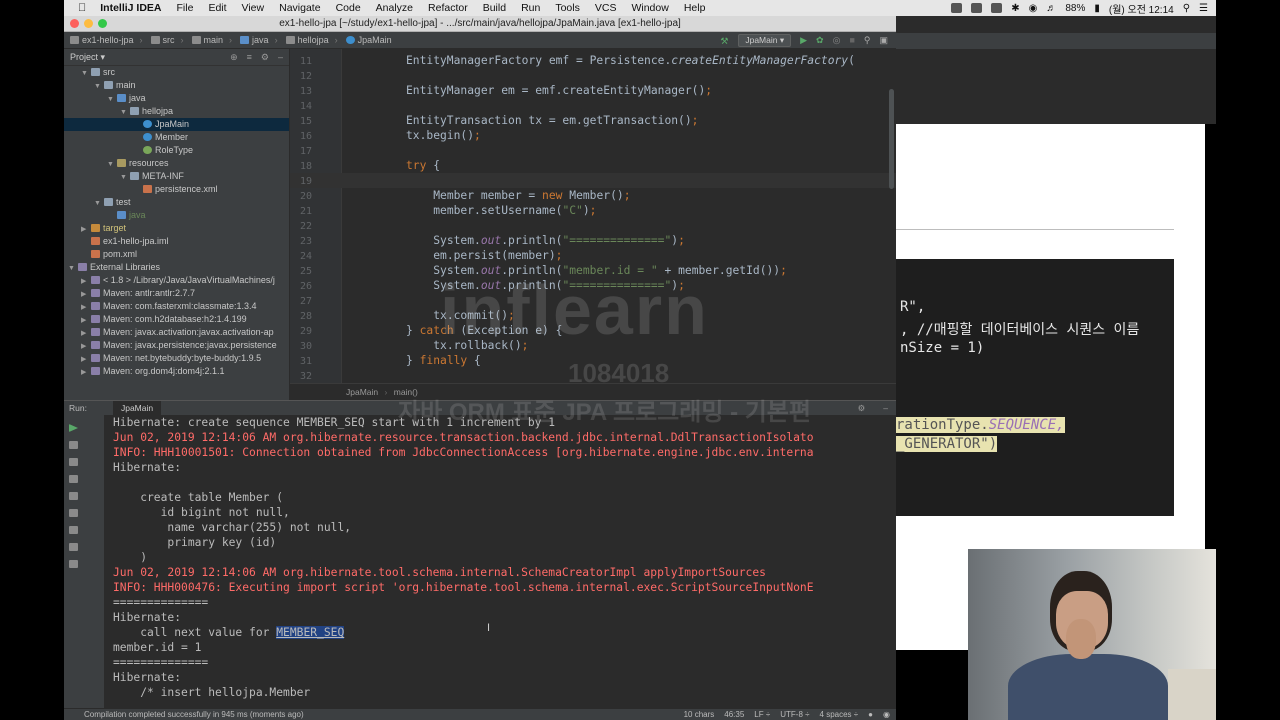  I want to click on code-line: 20 Member member = new Member();, so click(593, 195).